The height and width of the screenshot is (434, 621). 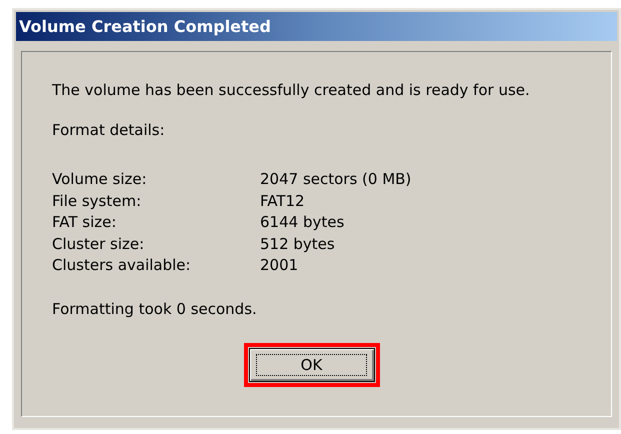 What do you see at coordinates (145, 27) in the screenshot?
I see `window-title: Volume Creation Completed` at bounding box center [145, 27].